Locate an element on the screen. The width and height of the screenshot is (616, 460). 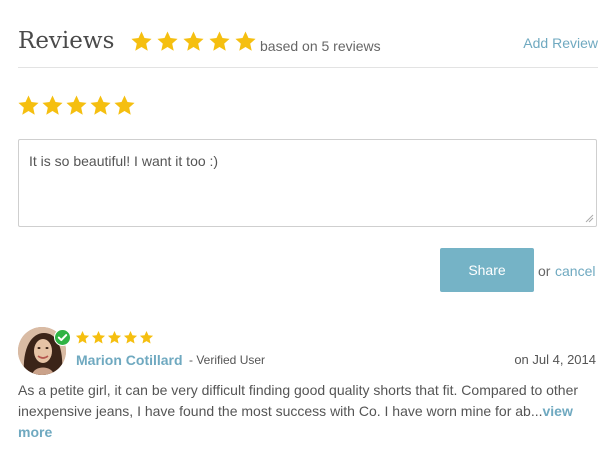
or-text: or is located at coordinates (544, 271).